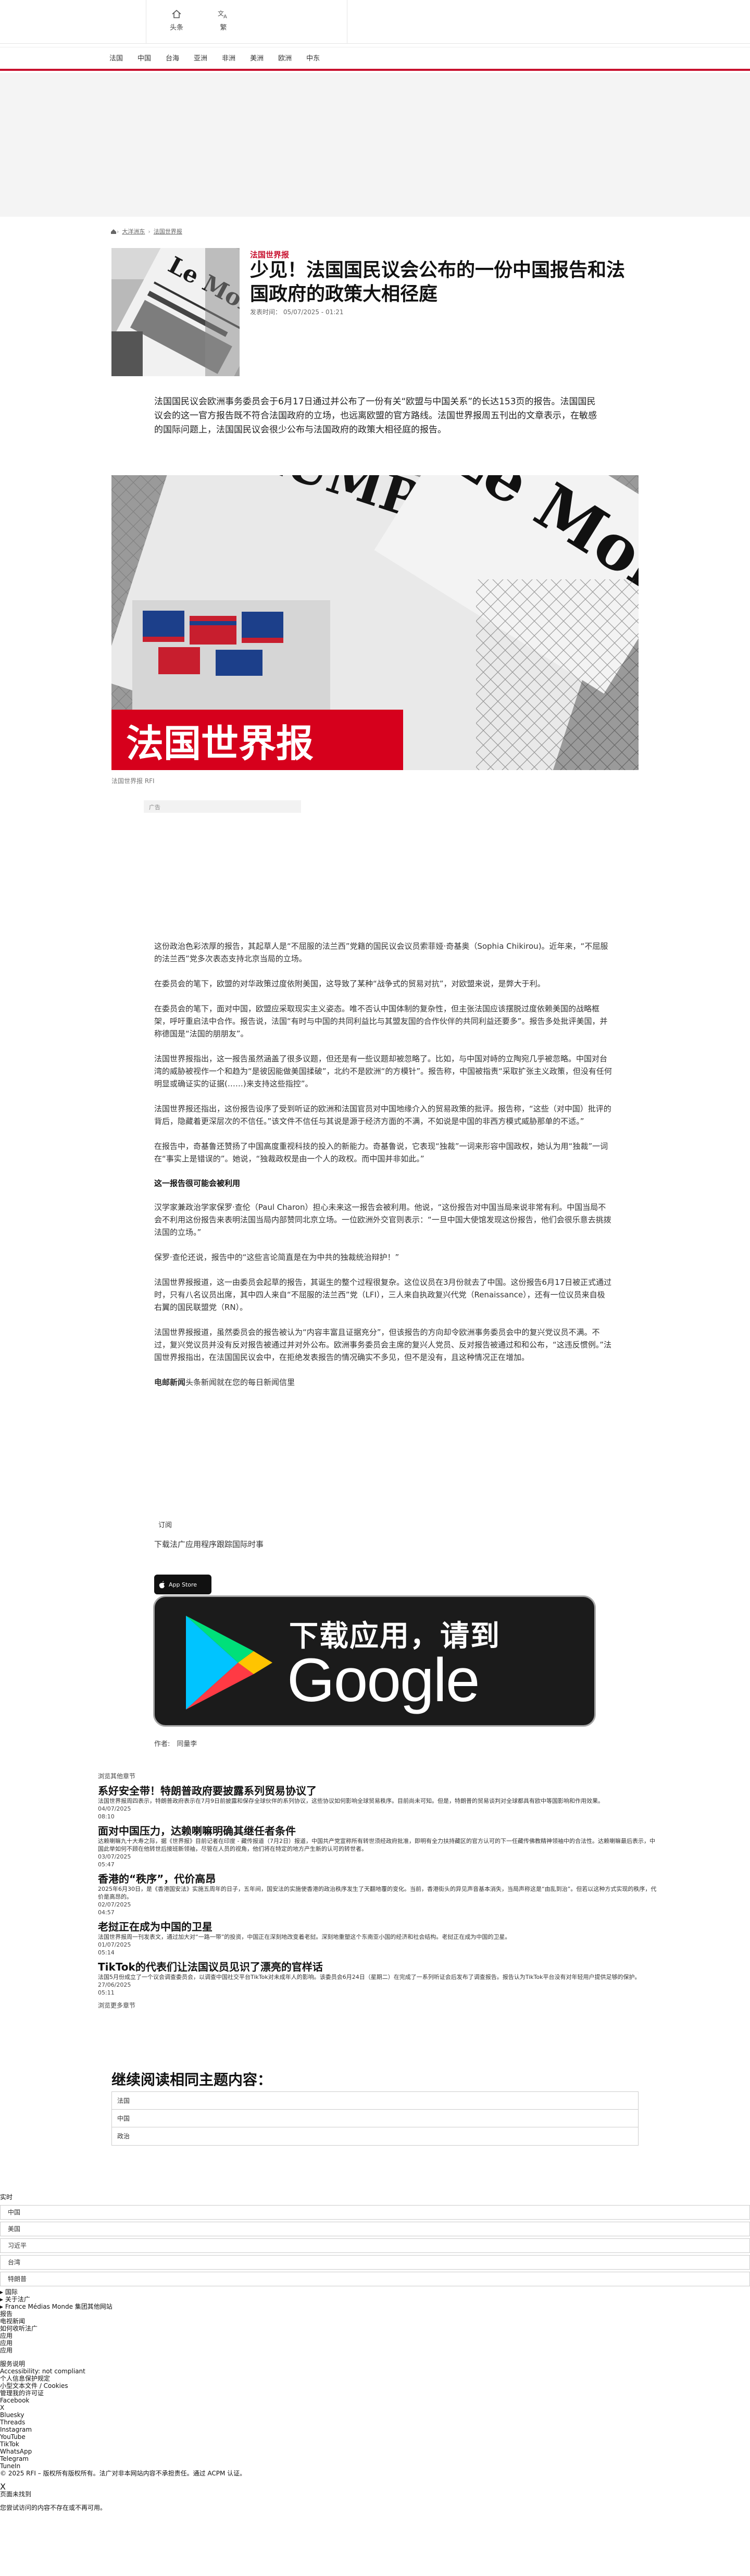 The width and height of the screenshot is (750, 2576). Describe the element at coordinates (375, 2393) in the screenshot. I see `footer-link: 管理我的许可证` at that location.